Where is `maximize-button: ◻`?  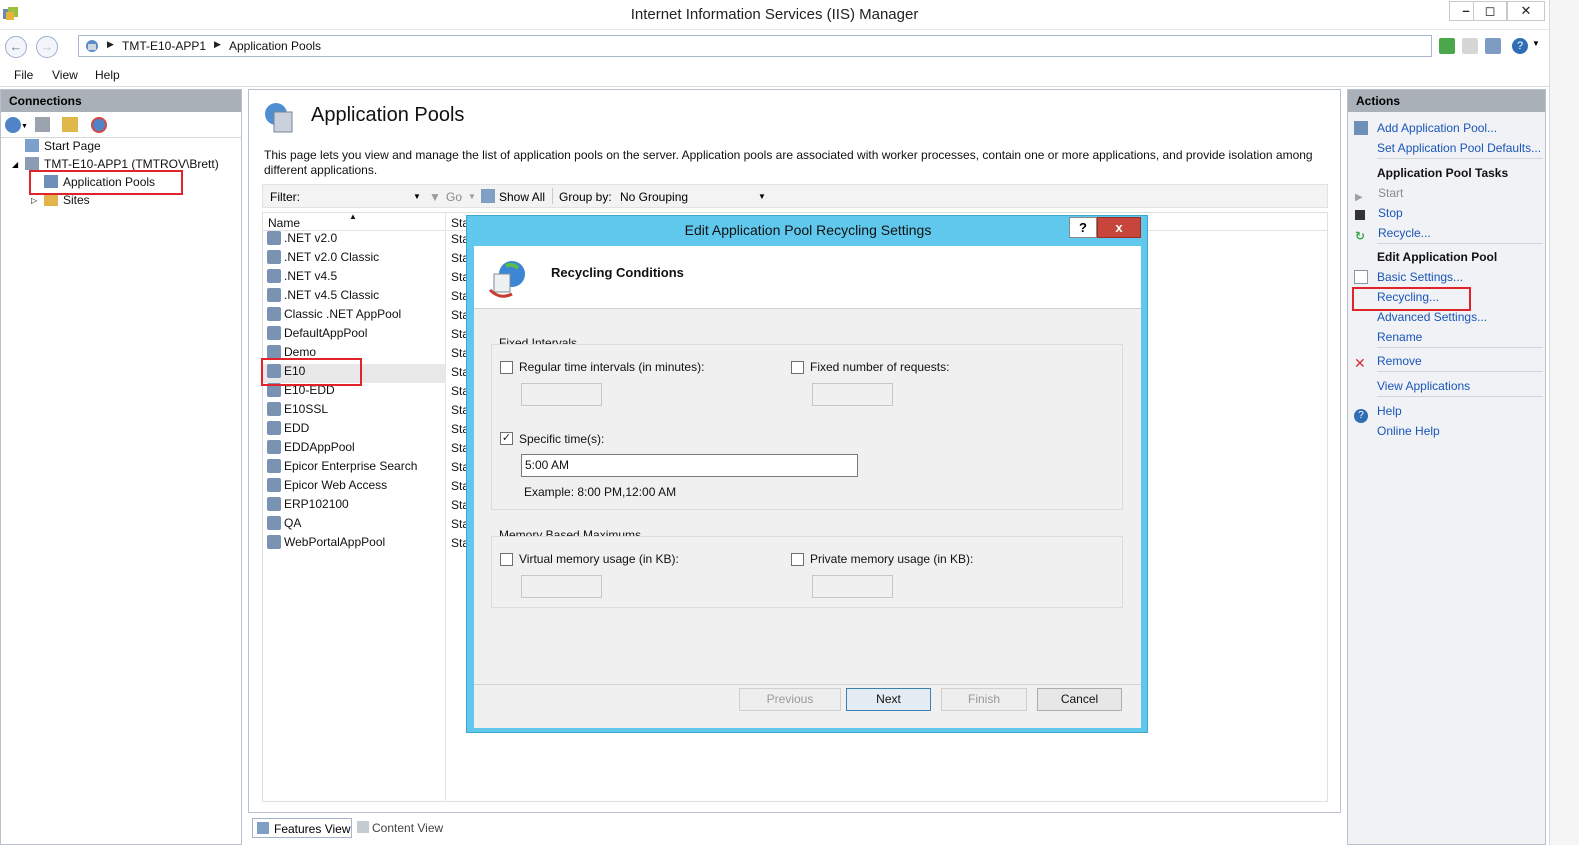 maximize-button: ◻ is located at coordinates (1490, 11).